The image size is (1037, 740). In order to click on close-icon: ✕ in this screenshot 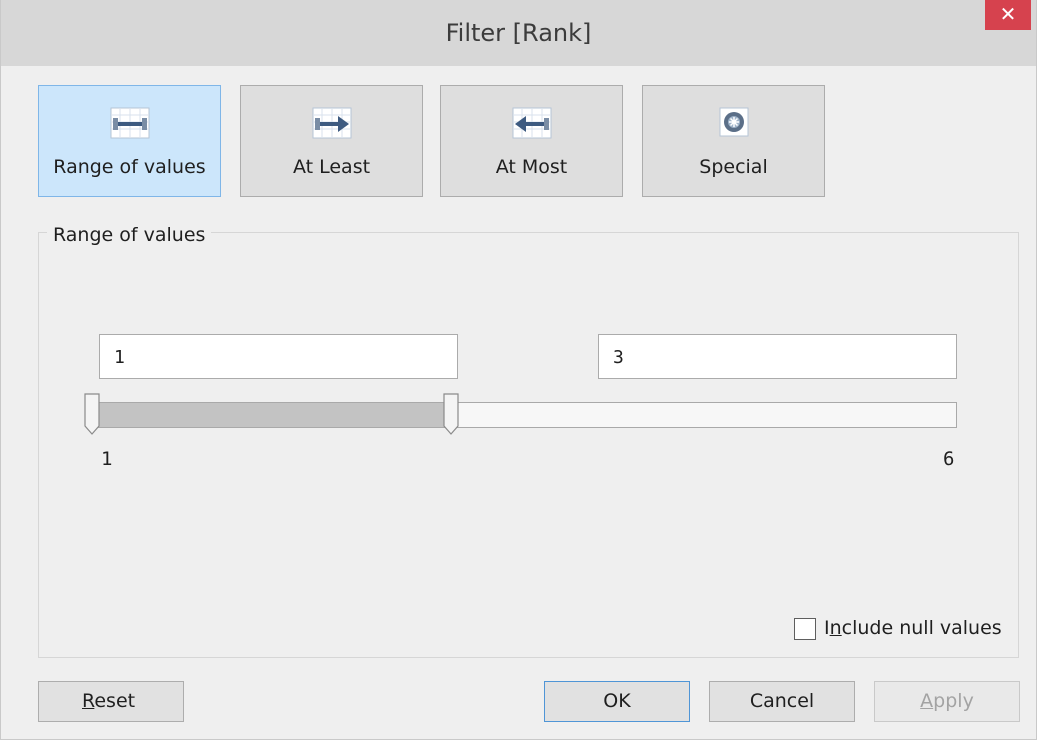, I will do `click(1008, 14)`.